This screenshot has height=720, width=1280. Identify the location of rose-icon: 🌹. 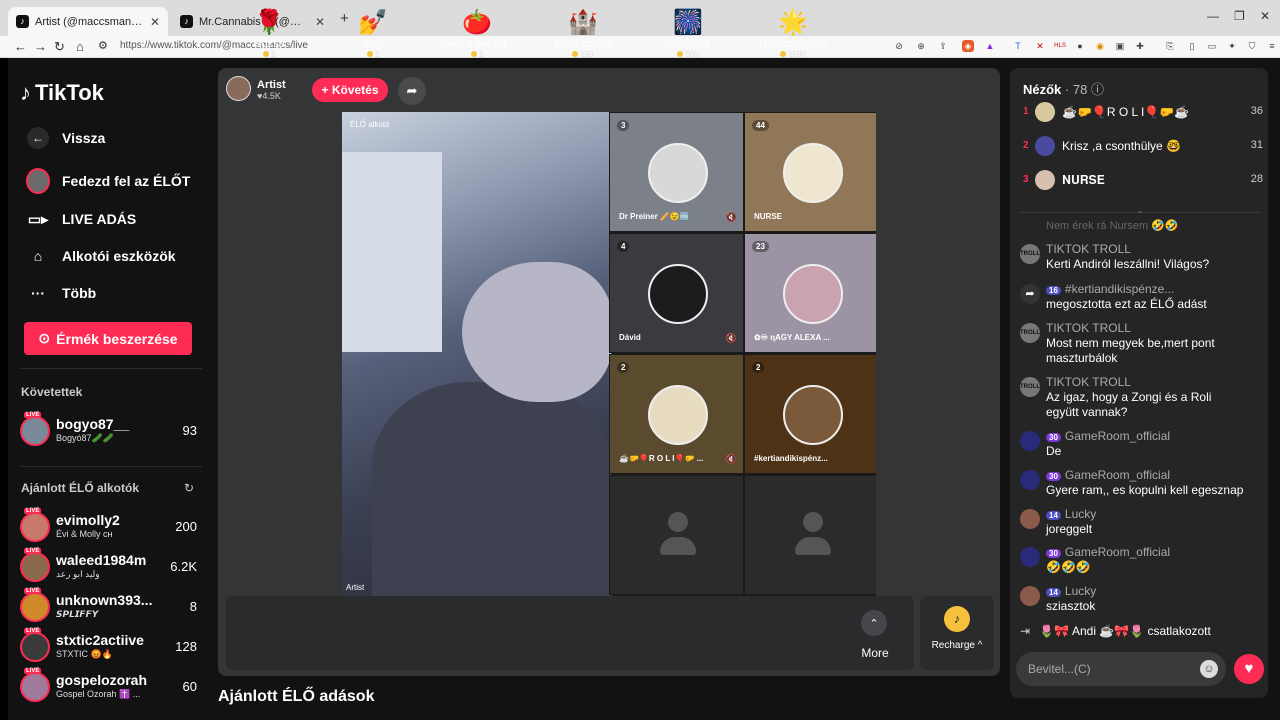
(269, 22).